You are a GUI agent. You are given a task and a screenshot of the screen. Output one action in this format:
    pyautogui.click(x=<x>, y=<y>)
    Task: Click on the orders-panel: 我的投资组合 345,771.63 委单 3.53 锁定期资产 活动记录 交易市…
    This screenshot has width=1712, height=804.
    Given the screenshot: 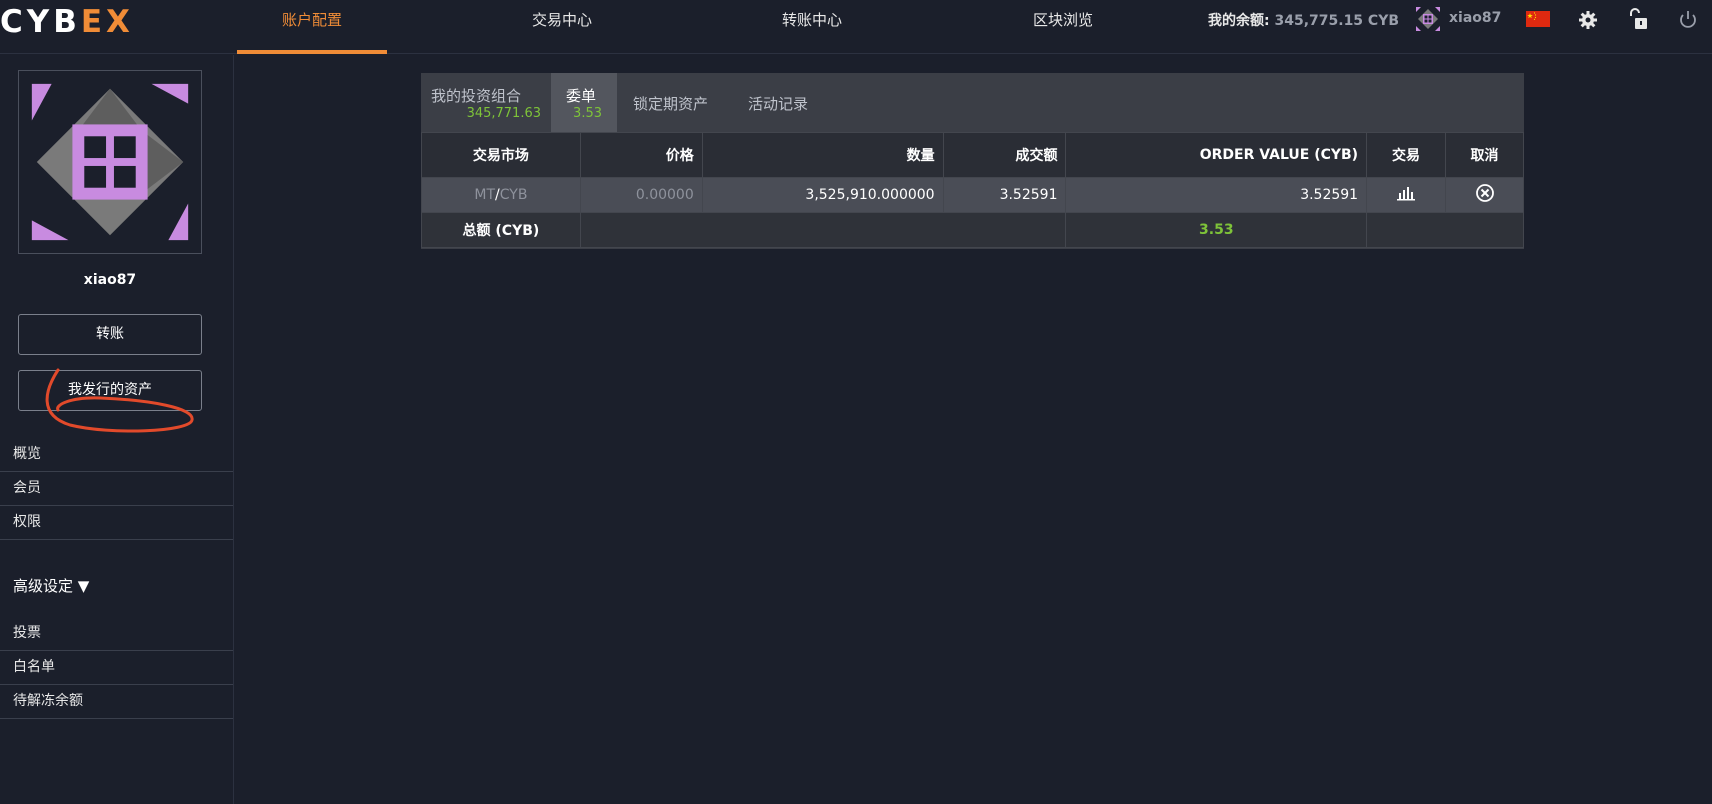 What is the action you would take?
    pyautogui.click(x=972, y=161)
    